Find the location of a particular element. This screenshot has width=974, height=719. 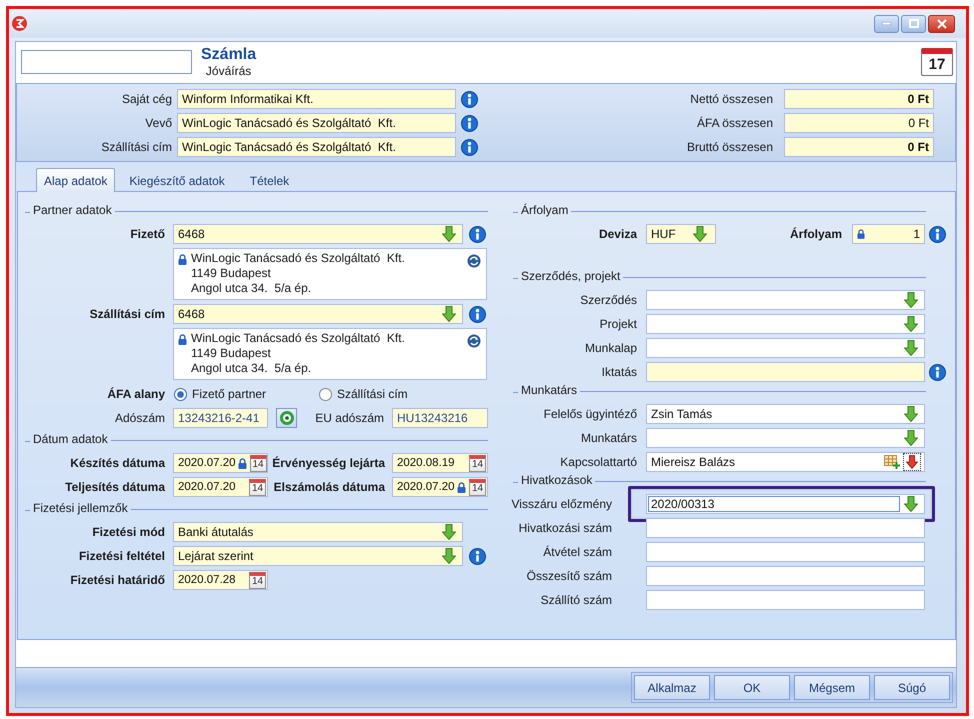

dialog-button: Alkalmaz is located at coordinates (672, 687).